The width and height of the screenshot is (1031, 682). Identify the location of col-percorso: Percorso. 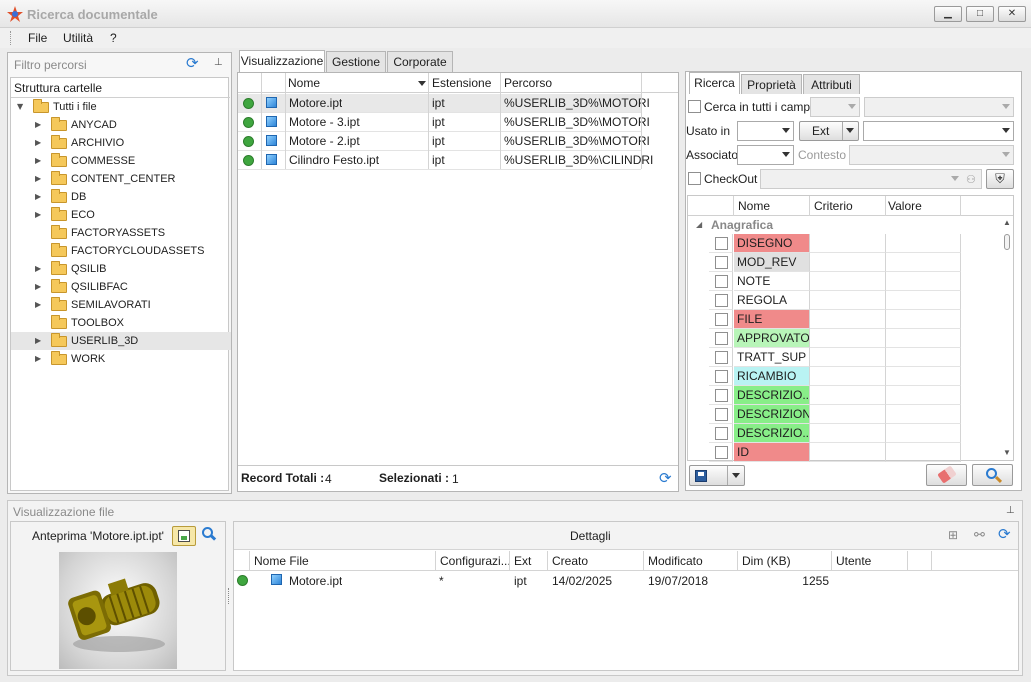
(528, 83).